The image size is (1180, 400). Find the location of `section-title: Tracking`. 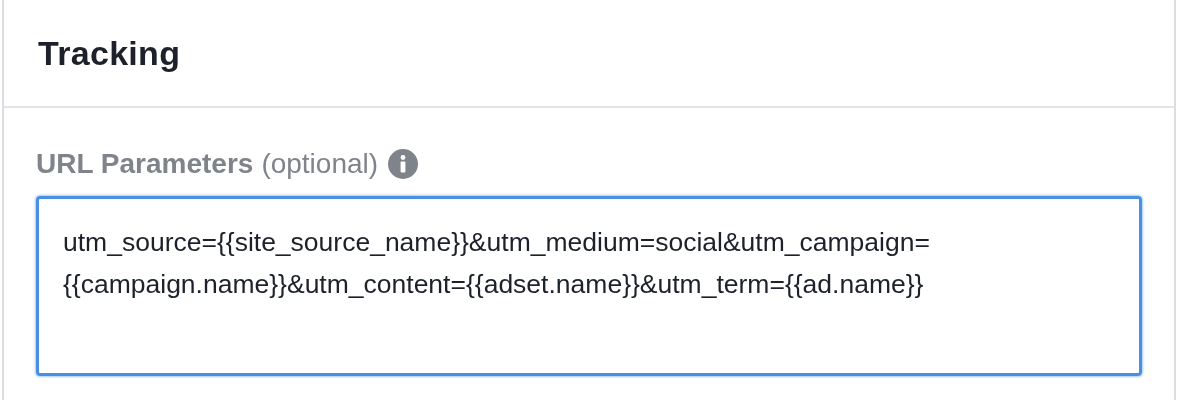

section-title: Tracking is located at coordinates (109, 53).